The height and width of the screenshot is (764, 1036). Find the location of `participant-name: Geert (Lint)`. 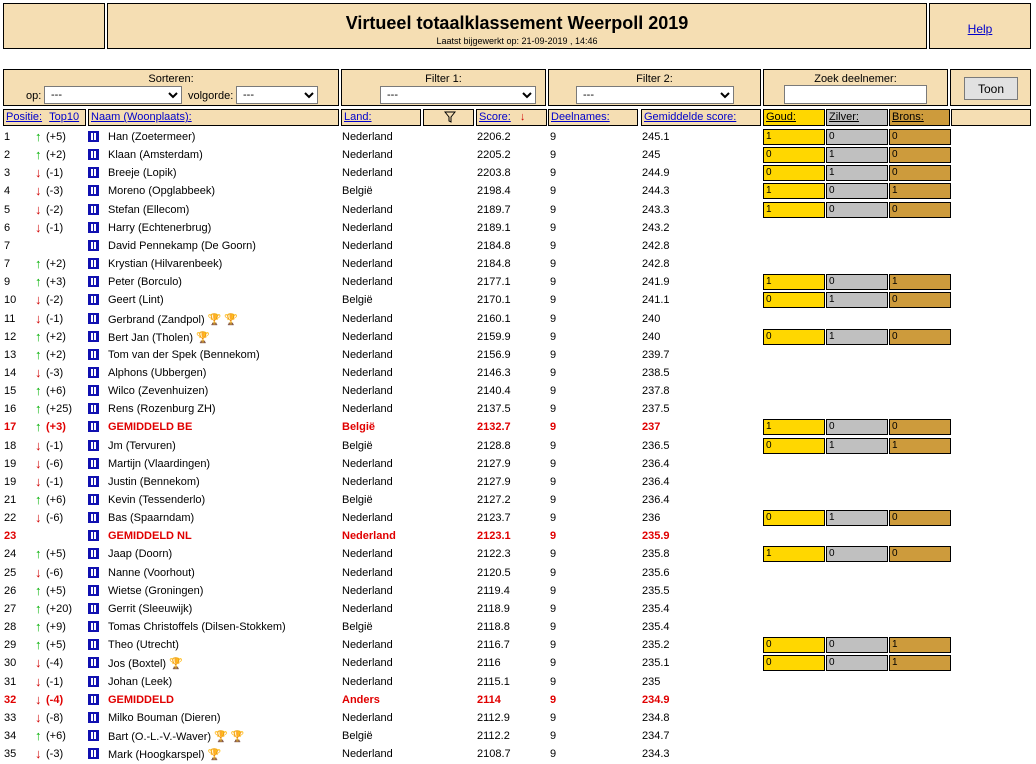

participant-name: Geert (Lint) is located at coordinates (136, 300).